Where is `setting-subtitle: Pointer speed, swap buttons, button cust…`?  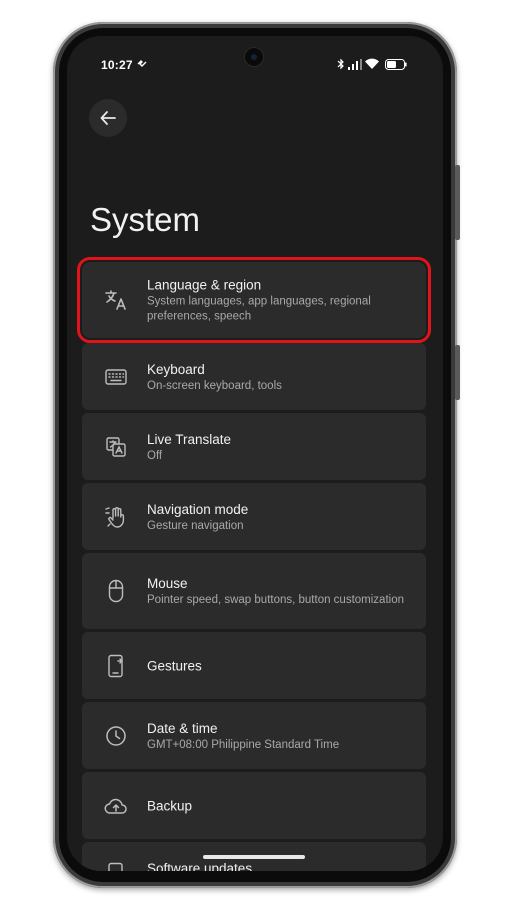
setting-subtitle: Pointer speed, swap buttons, button cust… is located at coordinates (275, 599).